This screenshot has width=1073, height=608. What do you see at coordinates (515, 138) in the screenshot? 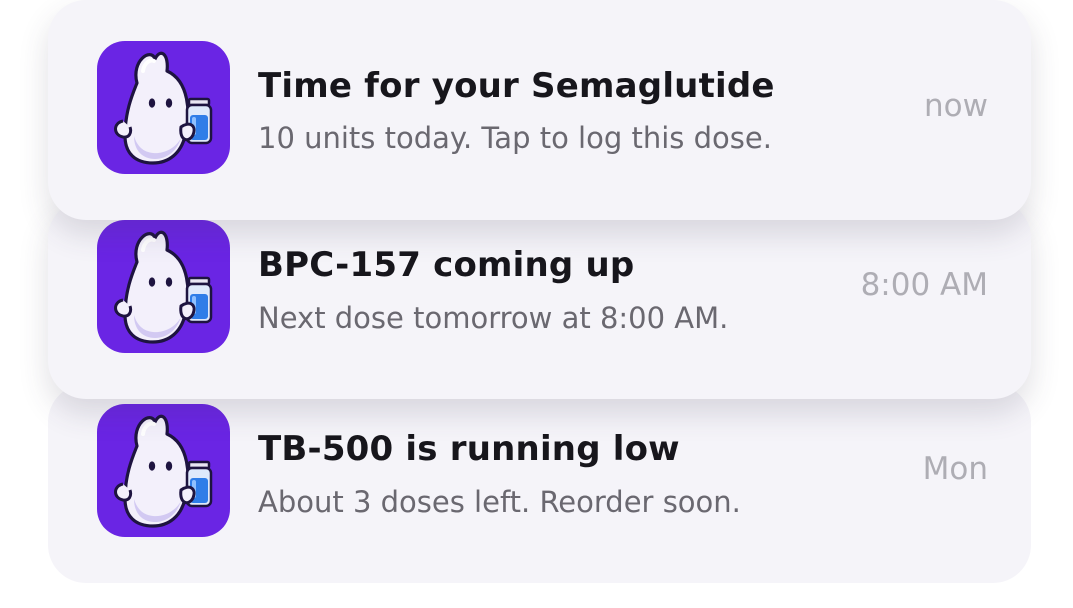
I see `notification-body: 10 units today. Tap to log this dose.` at bounding box center [515, 138].